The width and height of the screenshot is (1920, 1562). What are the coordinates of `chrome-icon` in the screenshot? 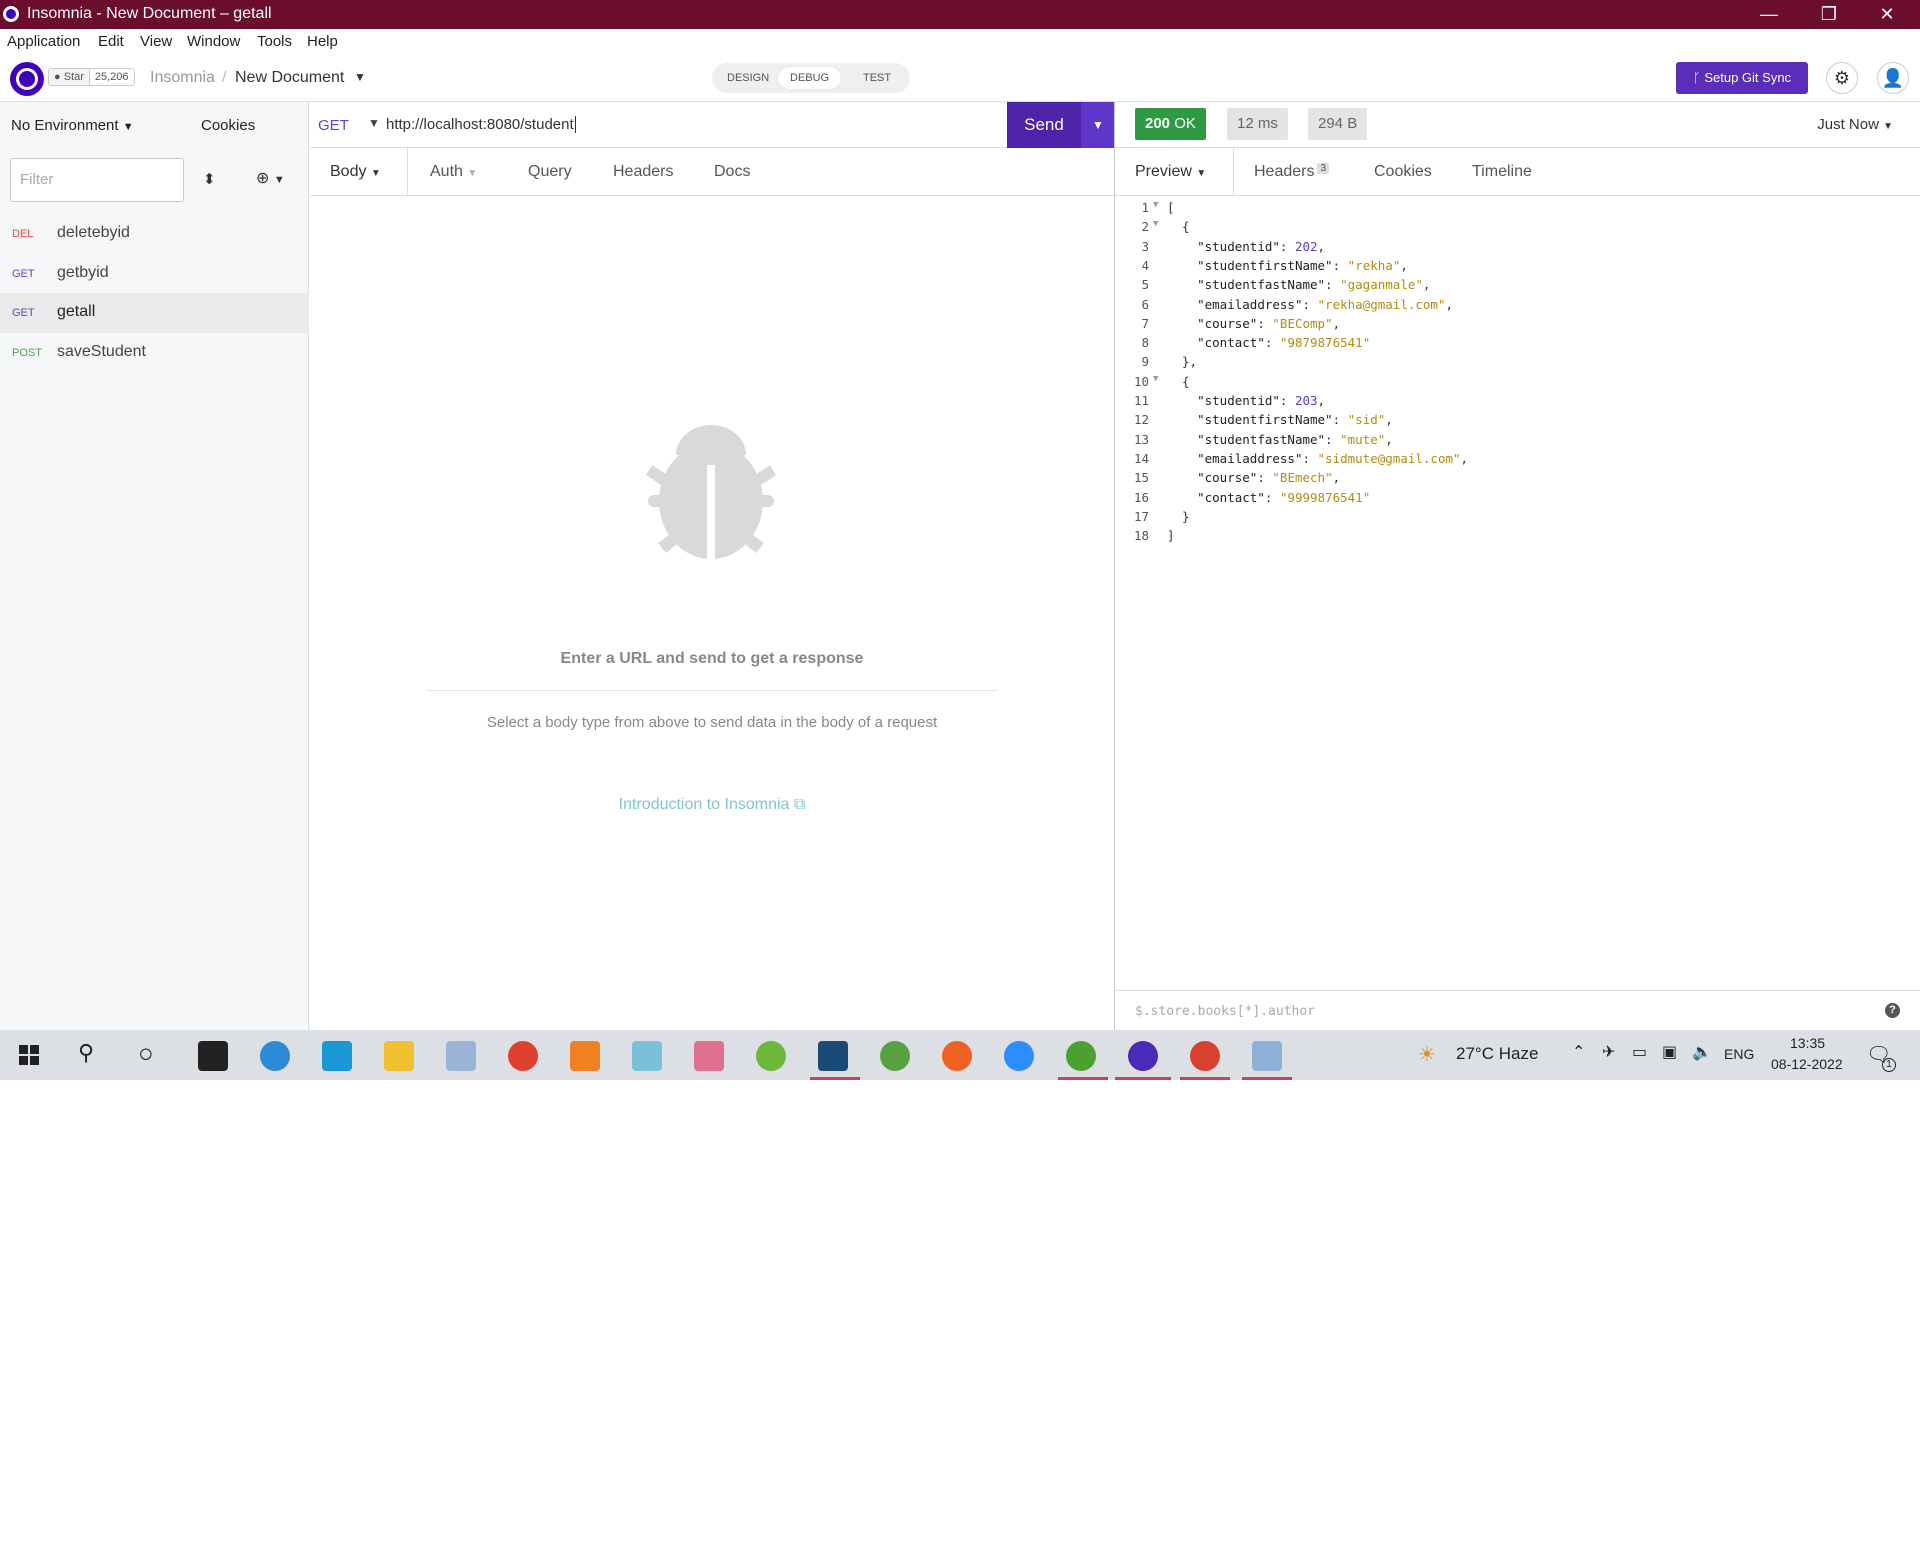 It's located at (523, 1056).